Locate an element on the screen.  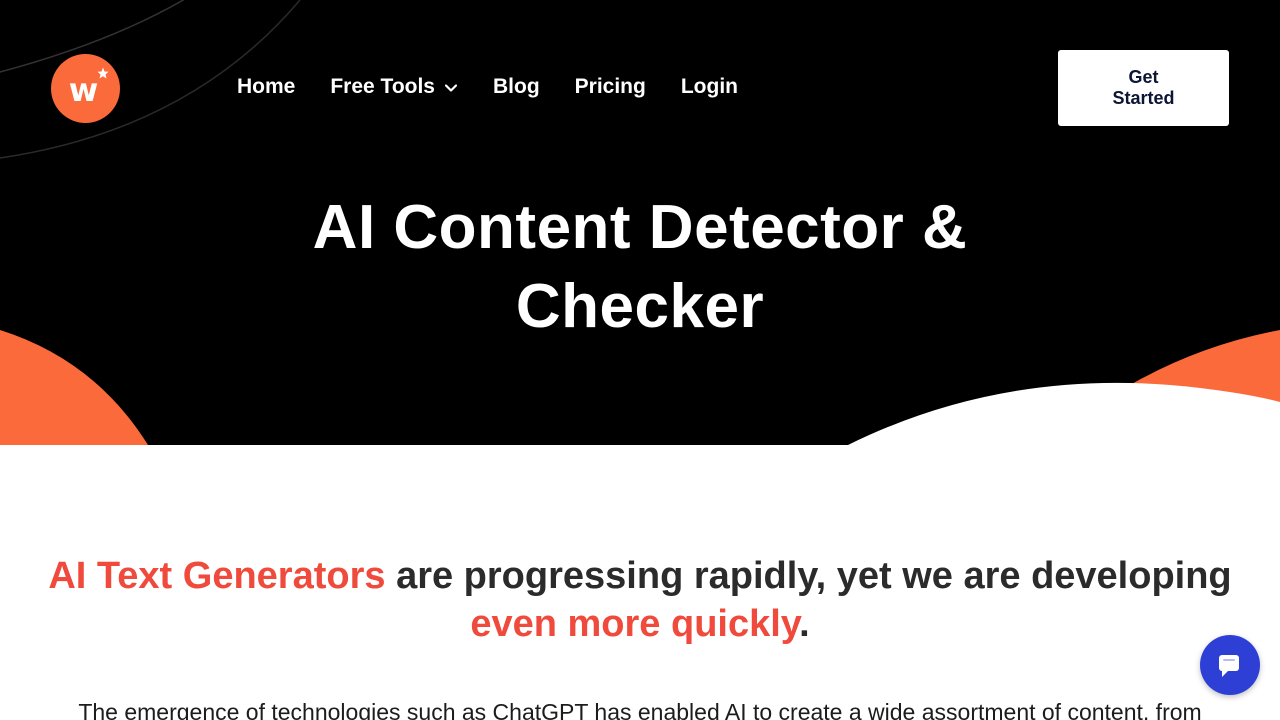
nav-free-tools: Free Tools is located at coordinates (394, 87).